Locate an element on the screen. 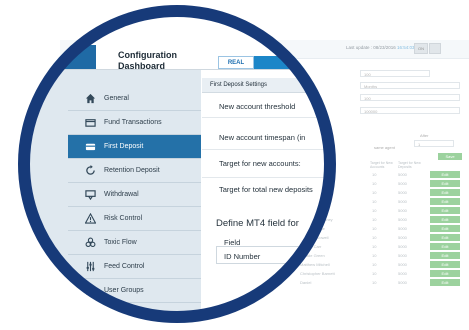 This screenshot has height=330, width=469. timespan-unit-select: Months is located at coordinates (410, 85).